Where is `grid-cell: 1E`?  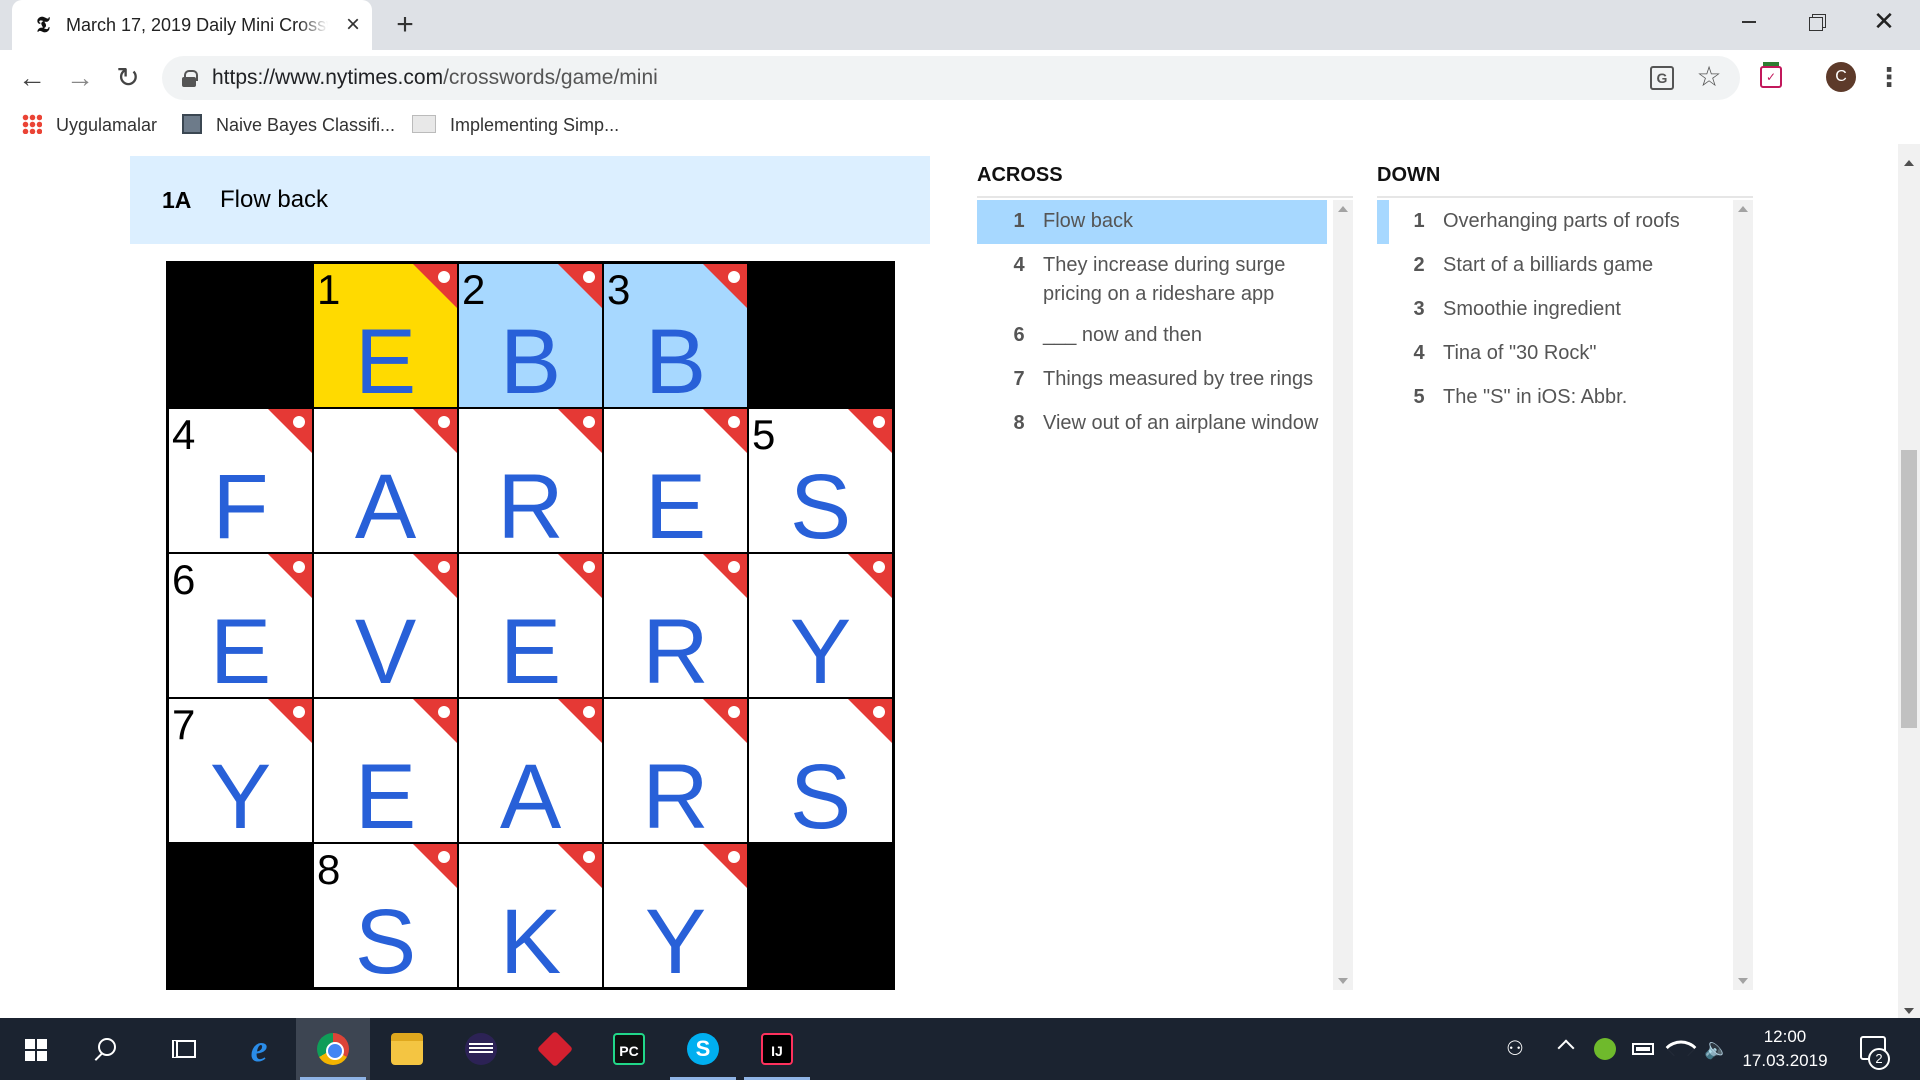
grid-cell: 1E is located at coordinates (385, 335).